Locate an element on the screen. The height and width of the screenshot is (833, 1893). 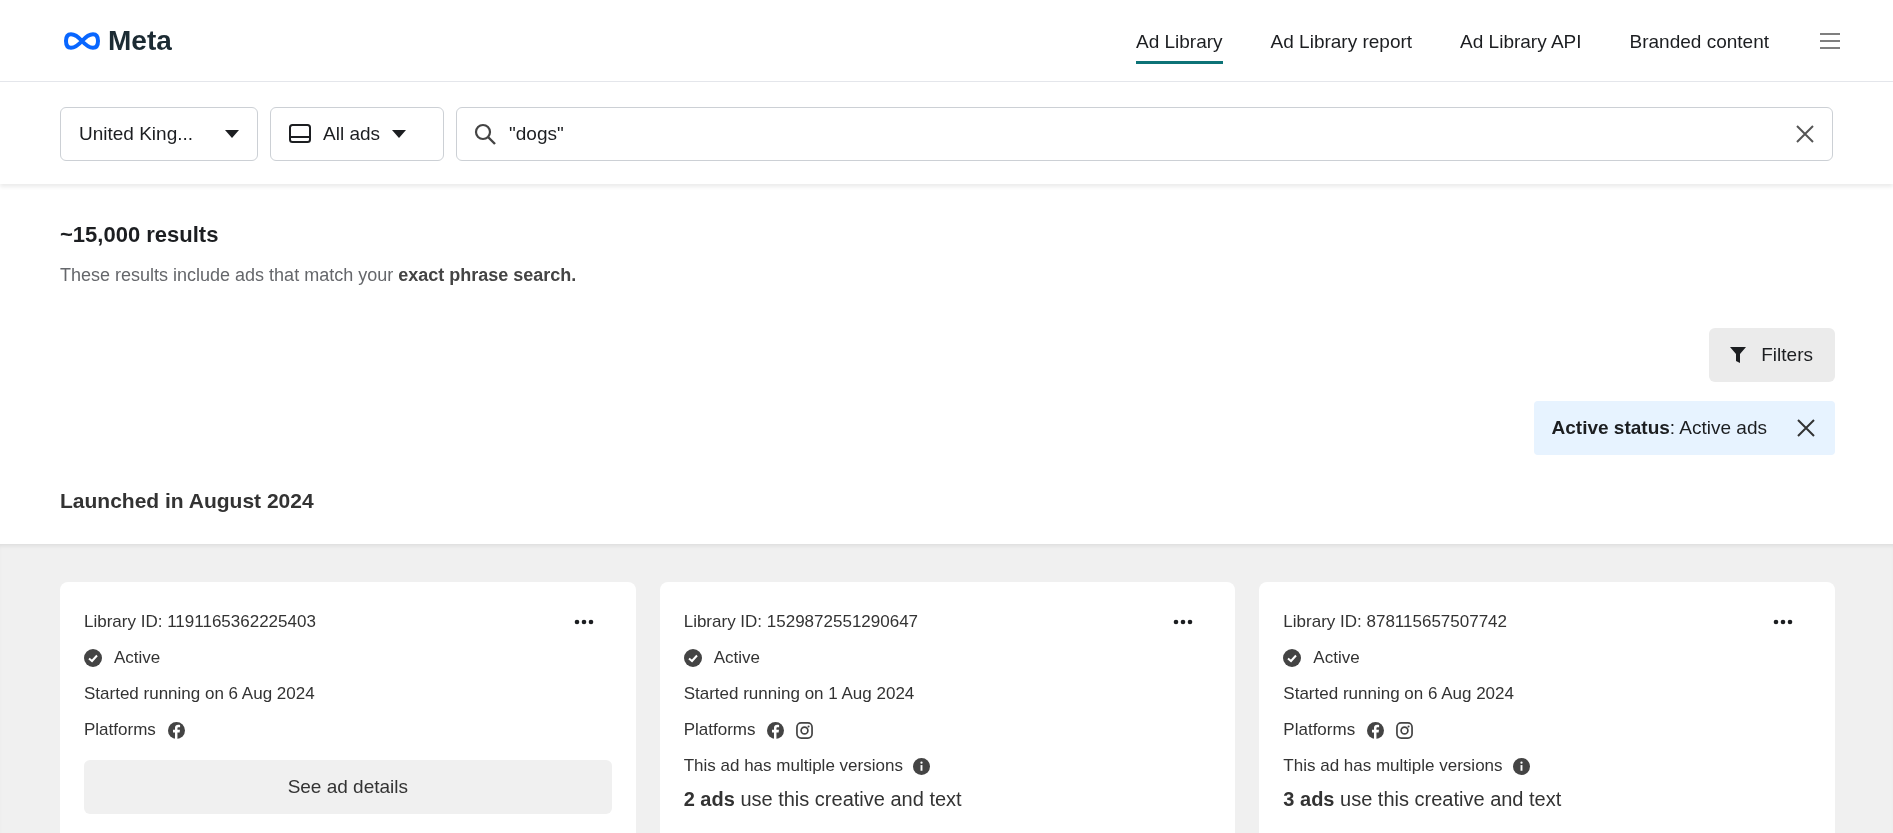
see-ad-details-button: See ad details is located at coordinates (348, 787).